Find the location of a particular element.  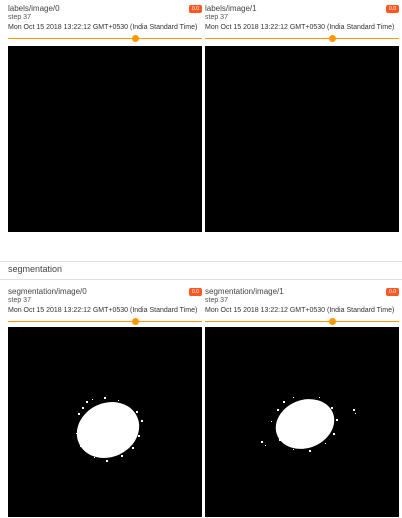

card-title: segmentation/image/0 is located at coordinates (47, 291).